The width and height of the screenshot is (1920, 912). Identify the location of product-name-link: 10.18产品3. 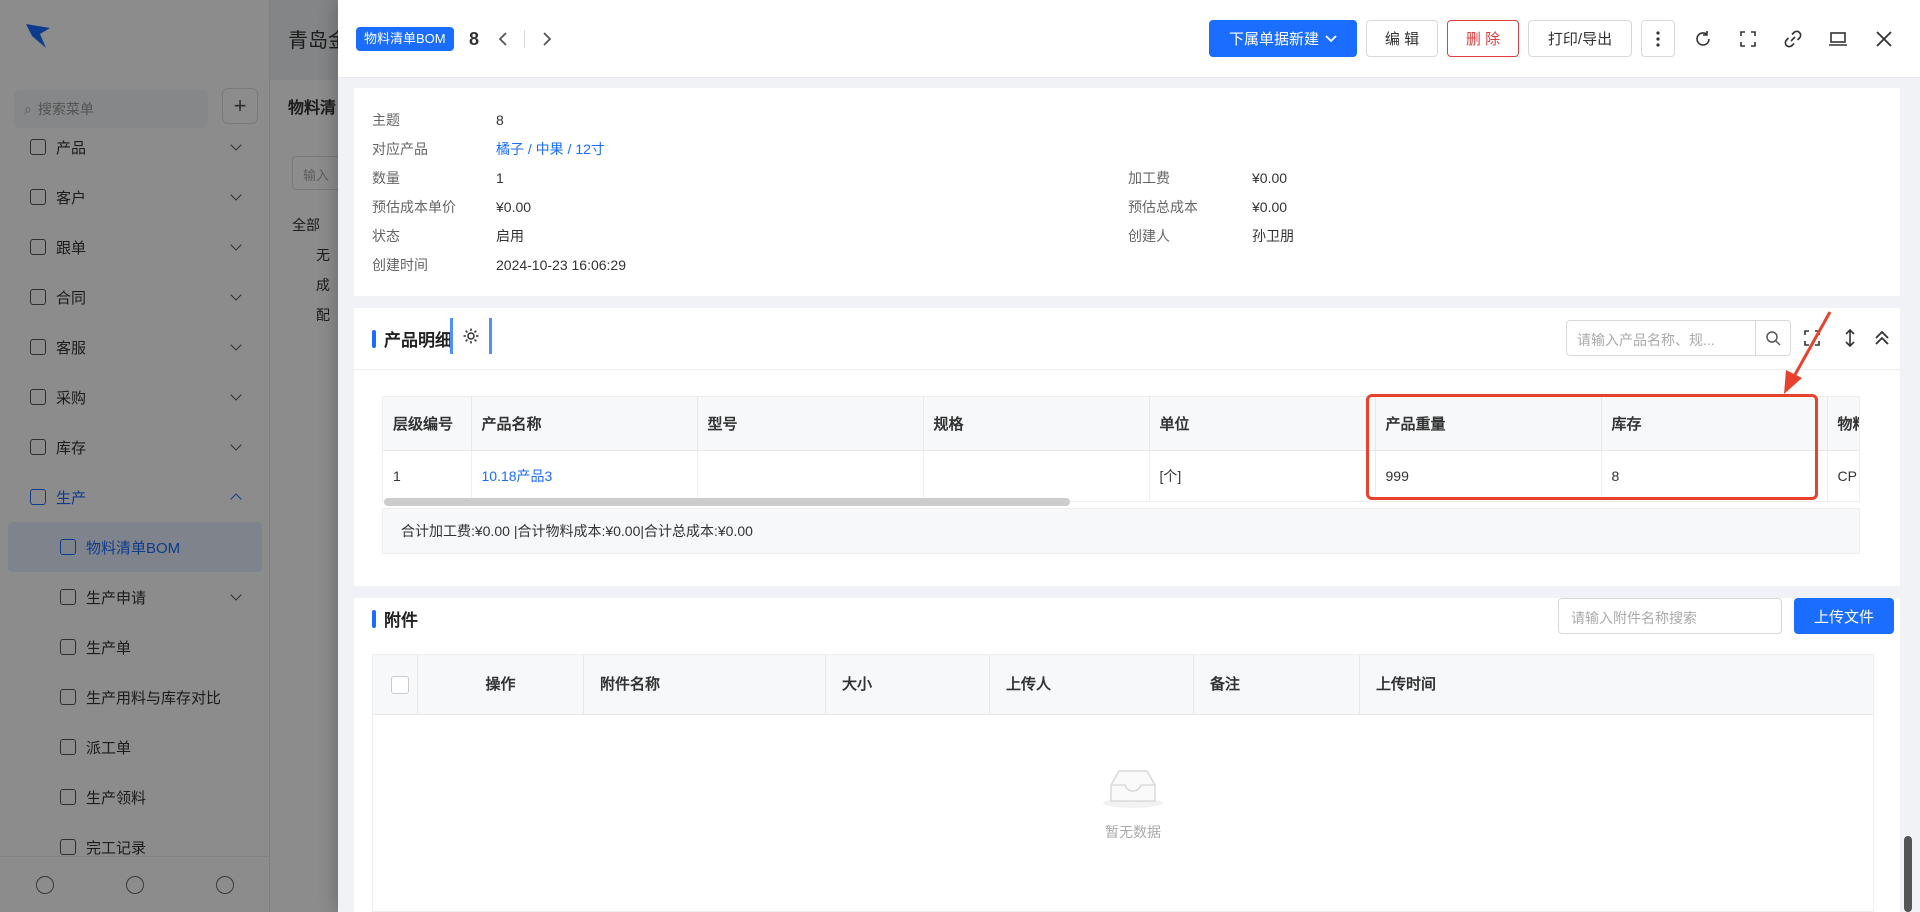
(584, 475).